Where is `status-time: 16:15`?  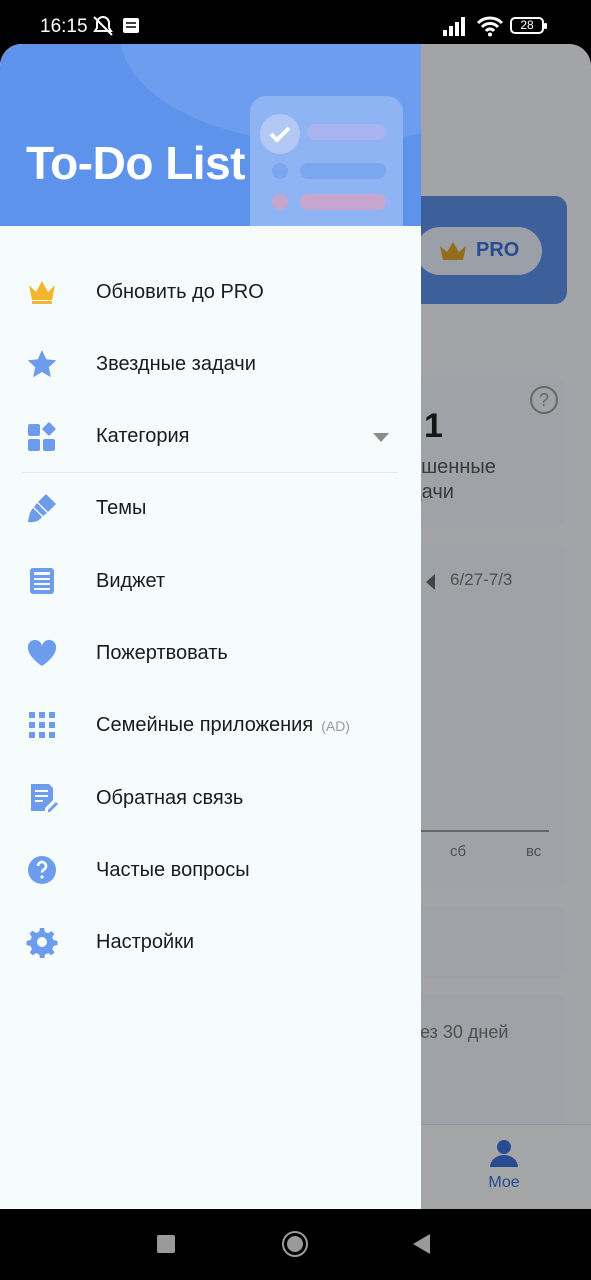 status-time: 16:15 is located at coordinates (64, 26).